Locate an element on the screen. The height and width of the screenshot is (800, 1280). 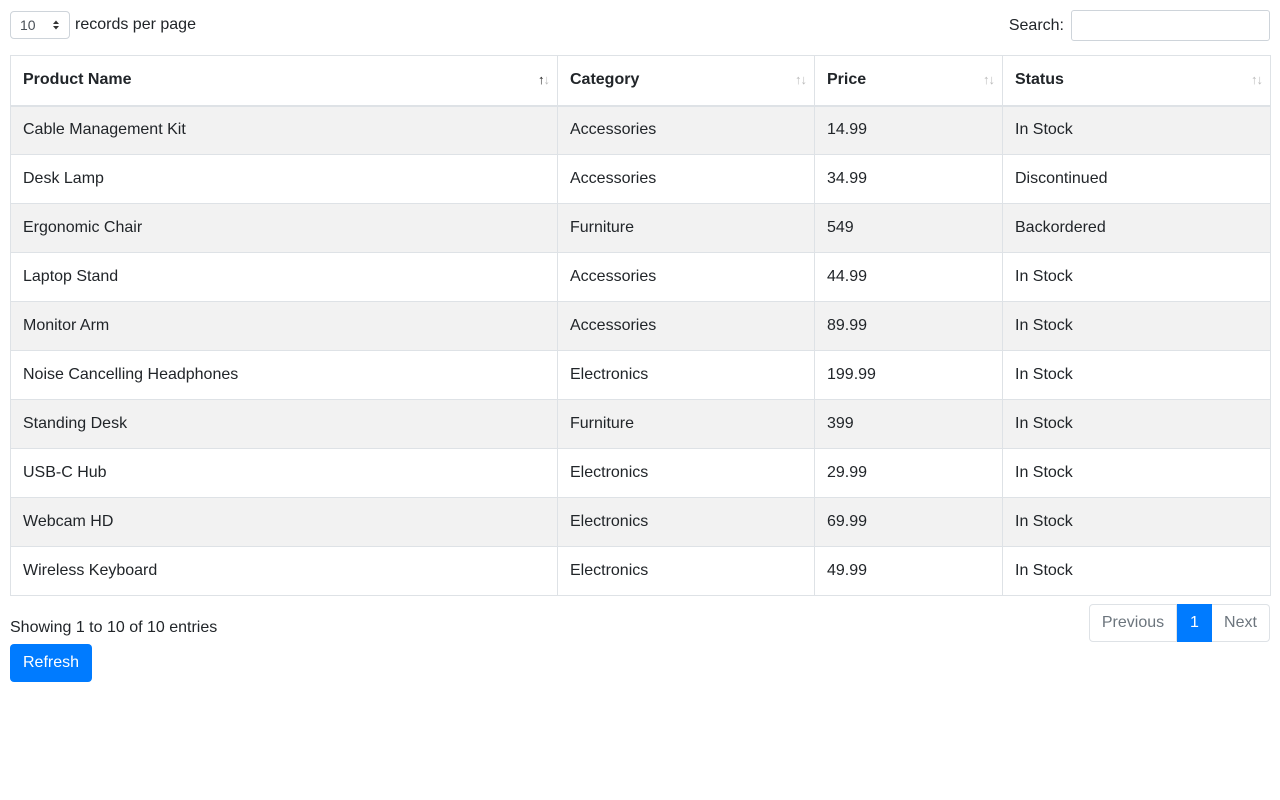
page-1-button: 1 is located at coordinates (1194, 623).